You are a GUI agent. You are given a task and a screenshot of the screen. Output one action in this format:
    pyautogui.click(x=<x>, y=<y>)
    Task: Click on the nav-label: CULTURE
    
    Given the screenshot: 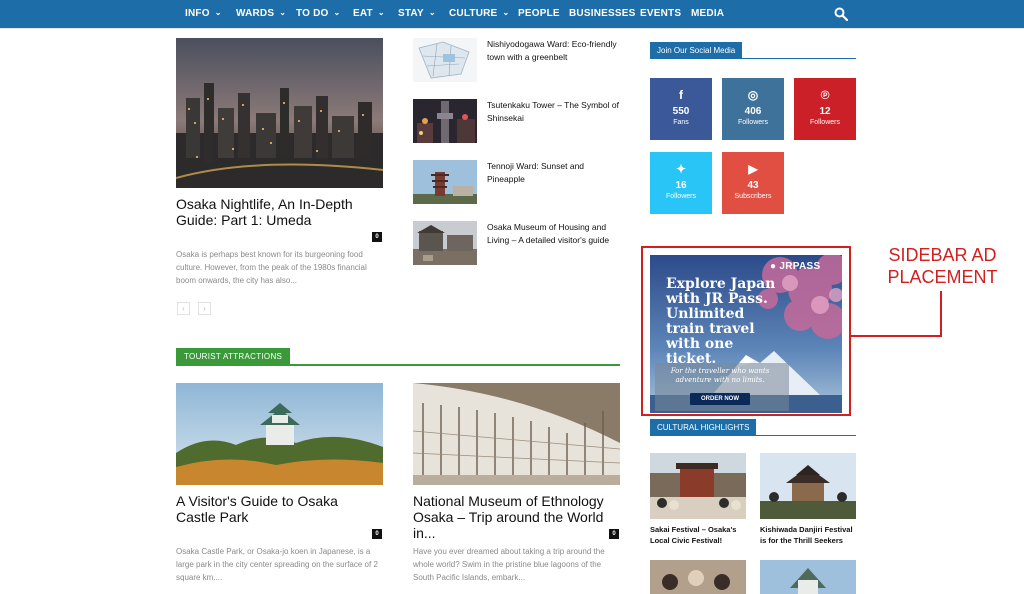 What is the action you would take?
    pyautogui.click(x=473, y=13)
    